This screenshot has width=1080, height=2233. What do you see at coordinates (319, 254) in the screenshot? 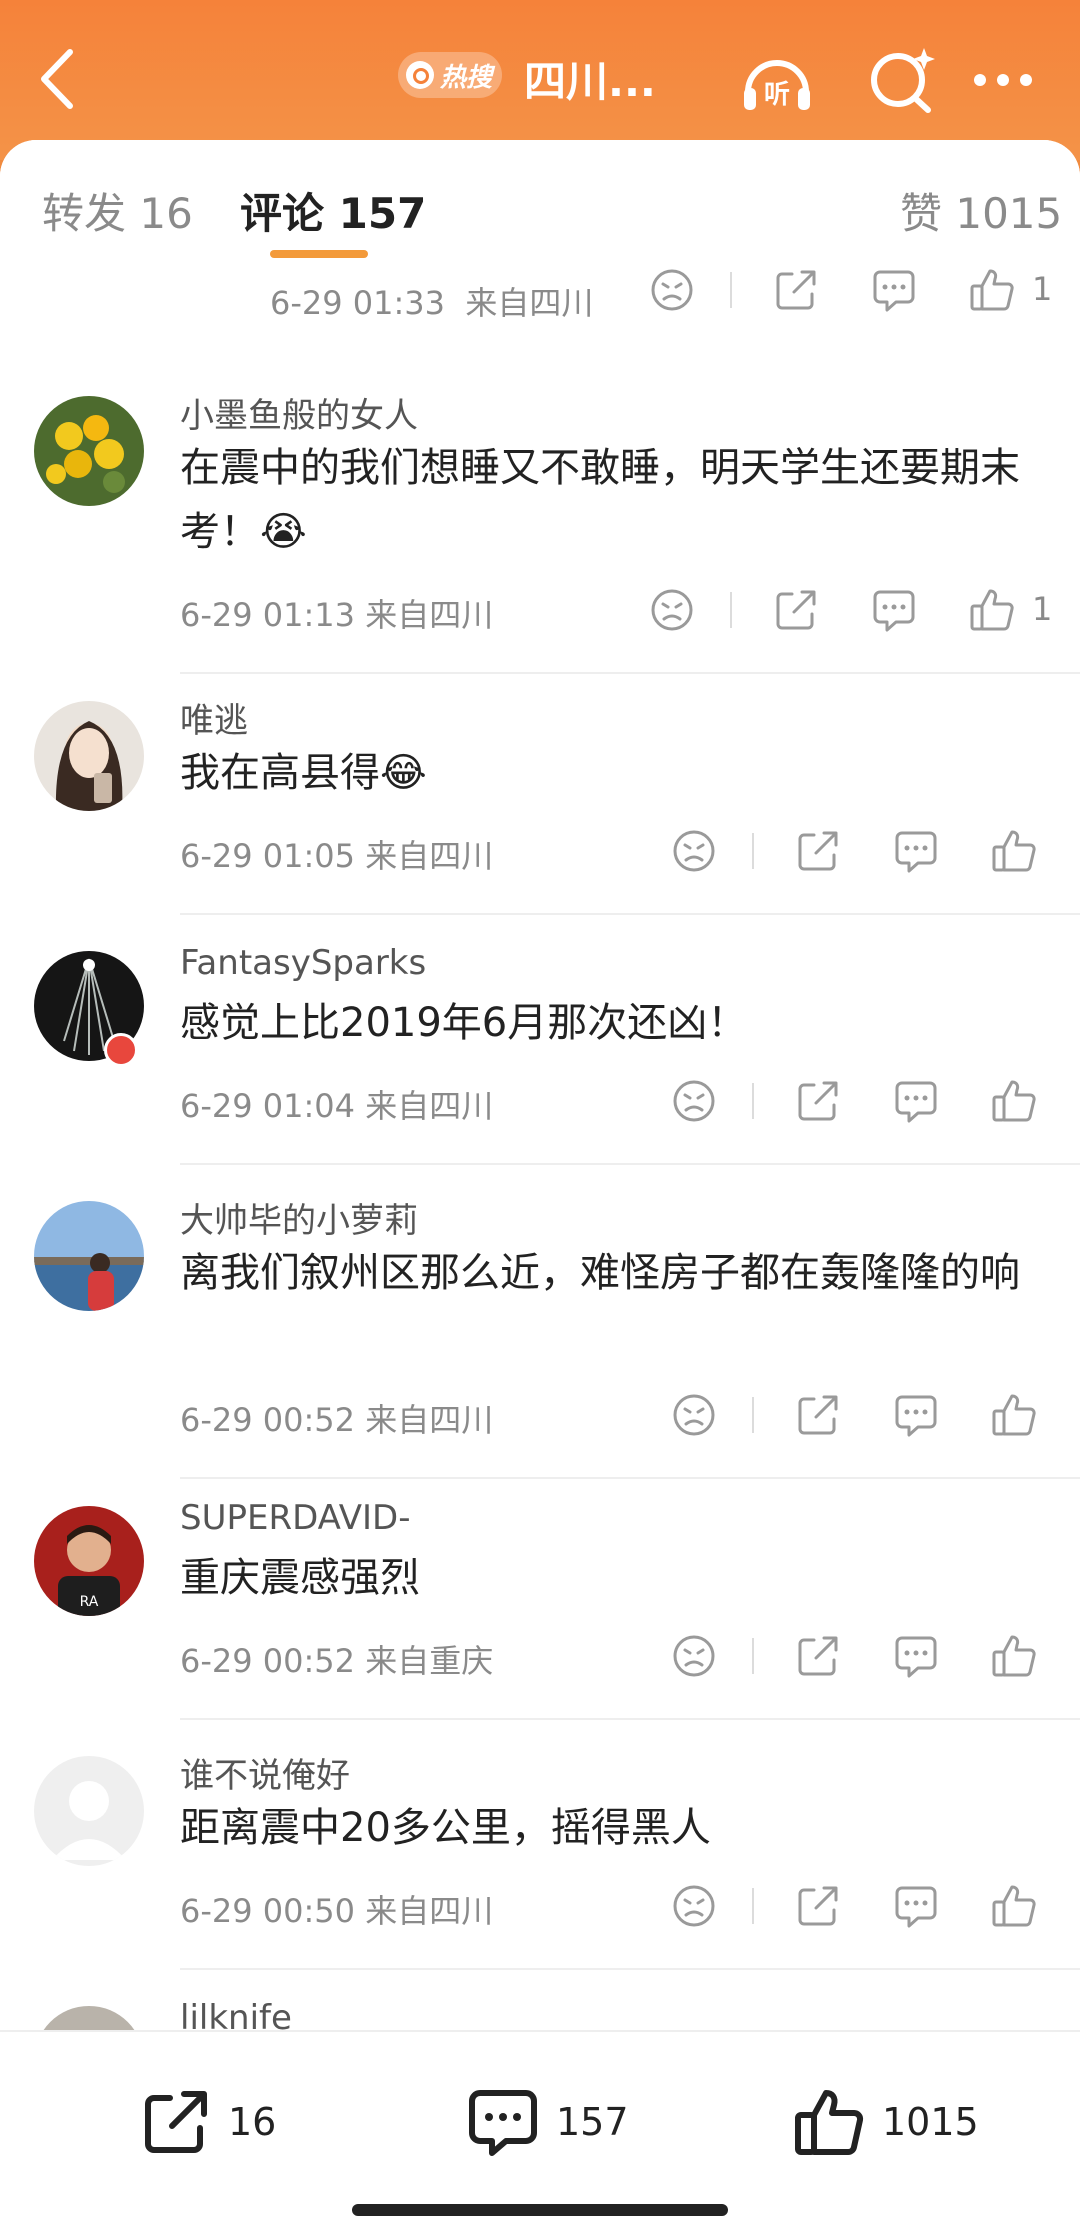
I see `tab-underline` at bounding box center [319, 254].